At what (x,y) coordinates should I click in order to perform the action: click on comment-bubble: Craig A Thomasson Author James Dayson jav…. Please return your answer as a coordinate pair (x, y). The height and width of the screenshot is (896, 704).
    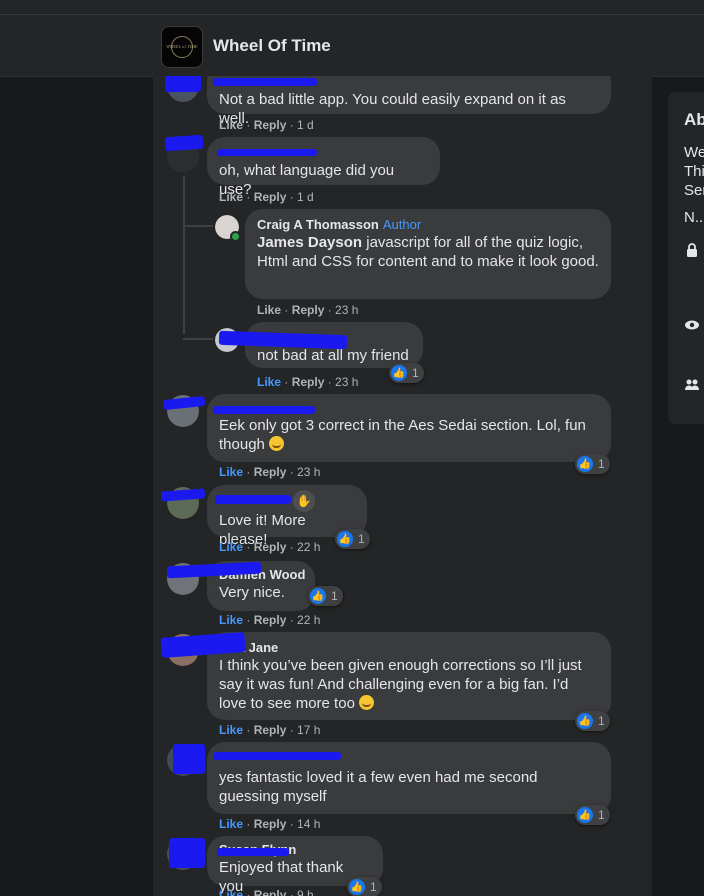
    Looking at the image, I should click on (428, 254).